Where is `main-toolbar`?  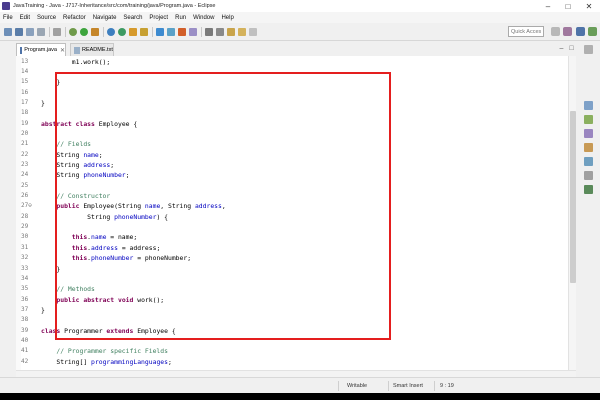 main-toolbar is located at coordinates (300, 32).